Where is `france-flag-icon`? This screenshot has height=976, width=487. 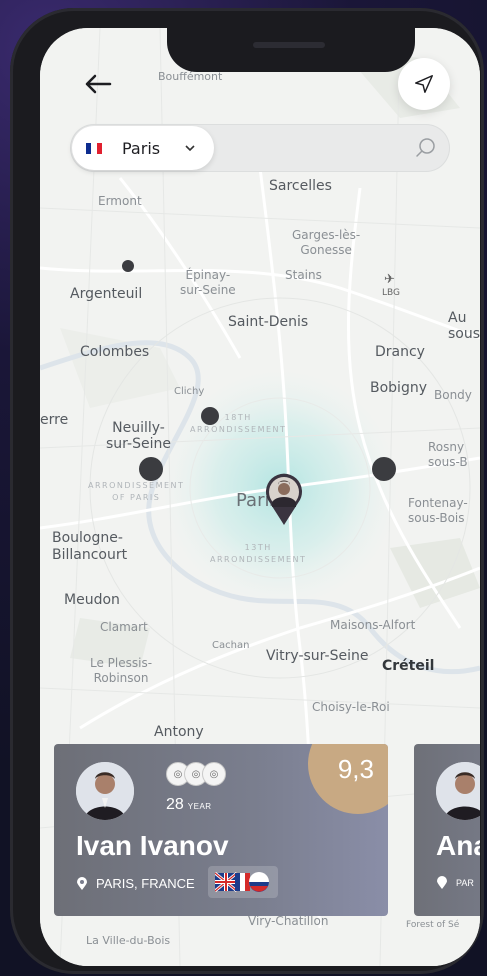
france-flag-icon is located at coordinates (94, 148).